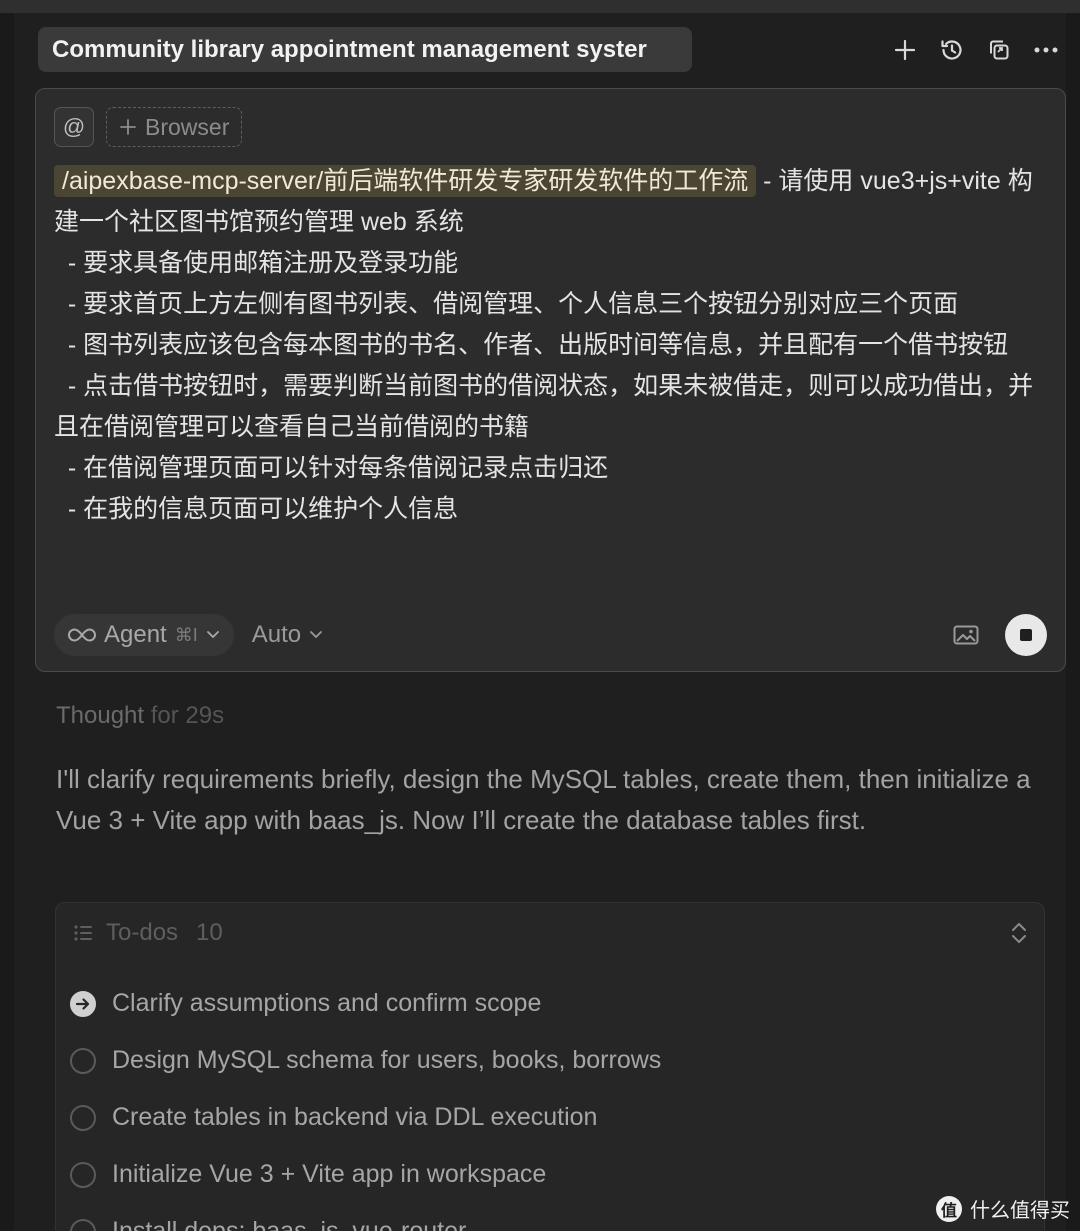 The width and height of the screenshot is (1080, 1231). Describe the element at coordinates (82, 635) in the screenshot. I see `infinity-icon` at that location.